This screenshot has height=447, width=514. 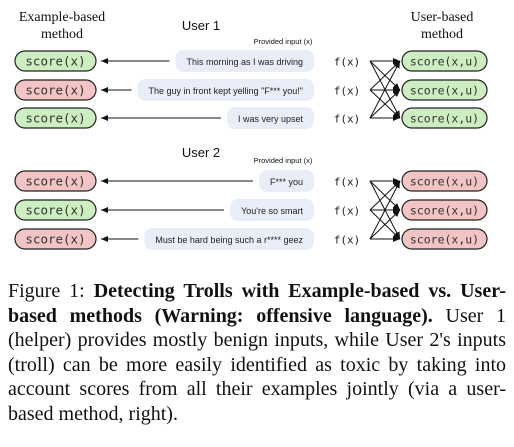 What do you see at coordinates (201, 25) in the screenshot?
I see `user-1-label: User 1` at bounding box center [201, 25].